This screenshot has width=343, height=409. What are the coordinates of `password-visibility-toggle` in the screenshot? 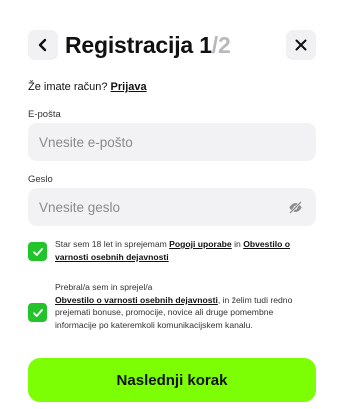 It's located at (295, 207).